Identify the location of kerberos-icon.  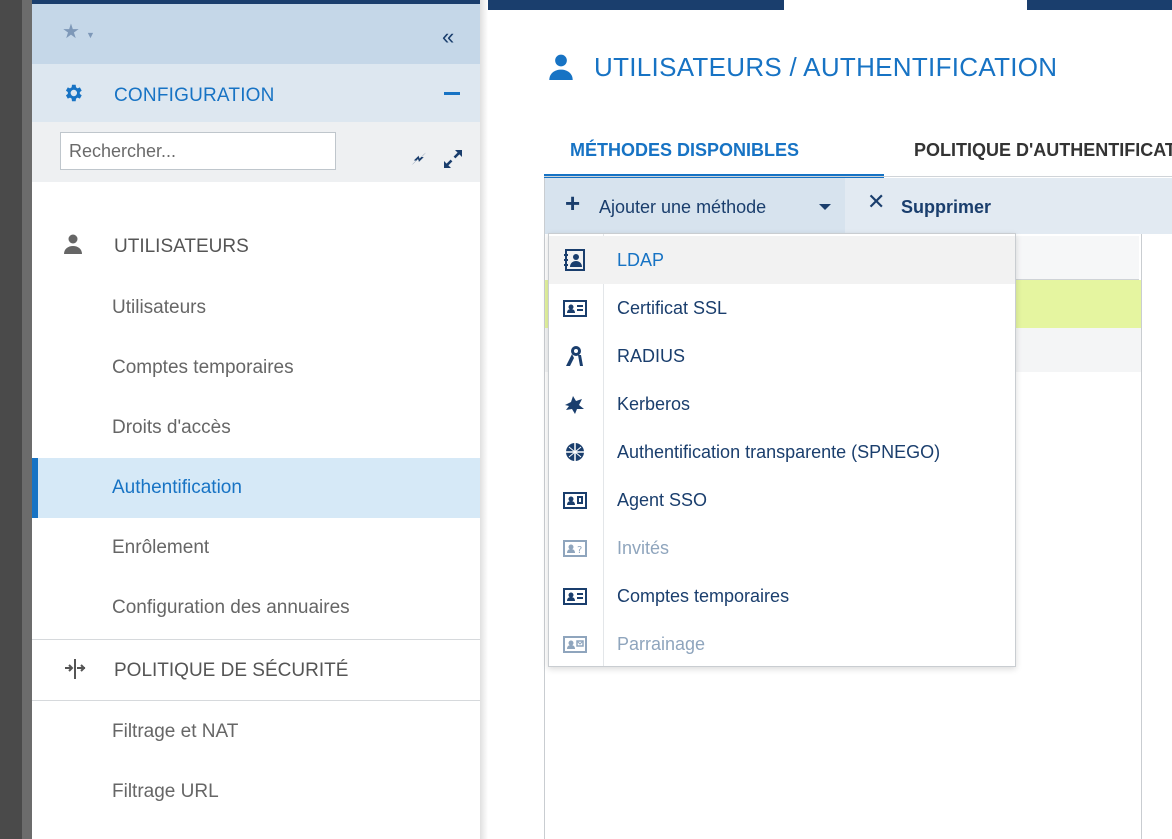
(574, 405).